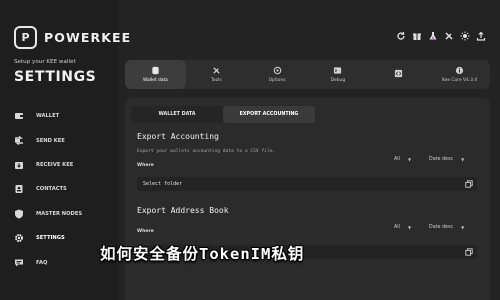 This screenshot has width=500, height=300. I want to click on powerkee-logo: P, so click(25, 37).